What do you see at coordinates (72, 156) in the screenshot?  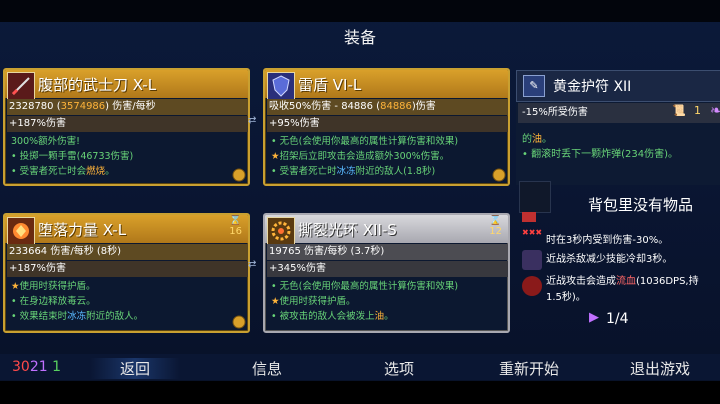 I see `desc-line: • 投掷一颗手雷(46733伤害)` at bounding box center [72, 156].